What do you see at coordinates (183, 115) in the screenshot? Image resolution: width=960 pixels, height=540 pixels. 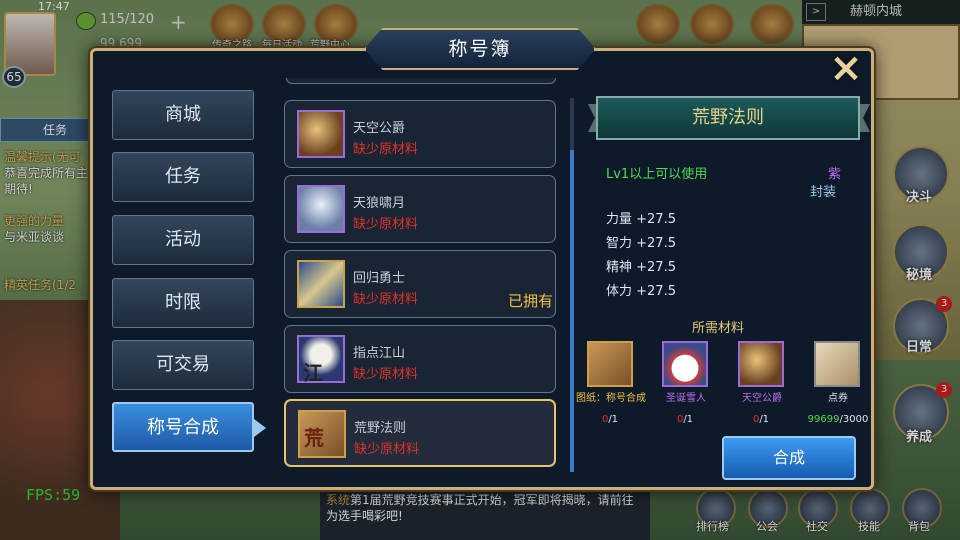 I see `tab-shop: 商城` at bounding box center [183, 115].